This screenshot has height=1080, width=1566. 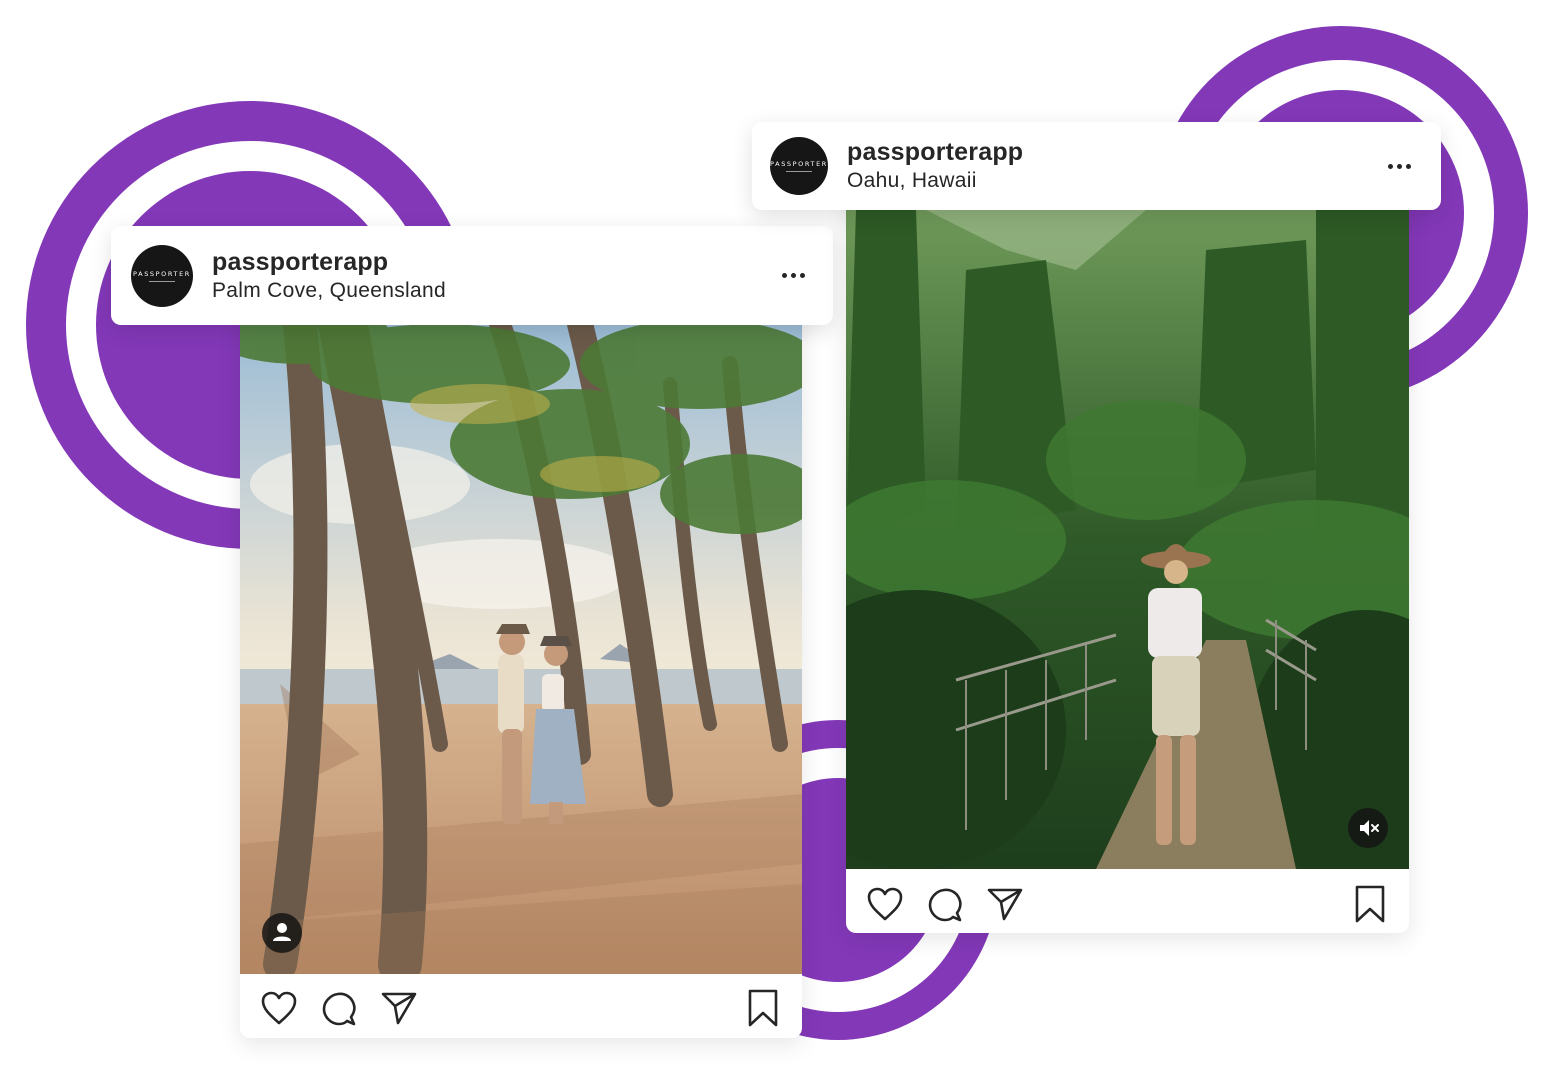 What do you see at coordinates (1112, 181) in the screenshot?
I see `location-link: Oahu, Hawaii` at bounding box center [1112, 181].